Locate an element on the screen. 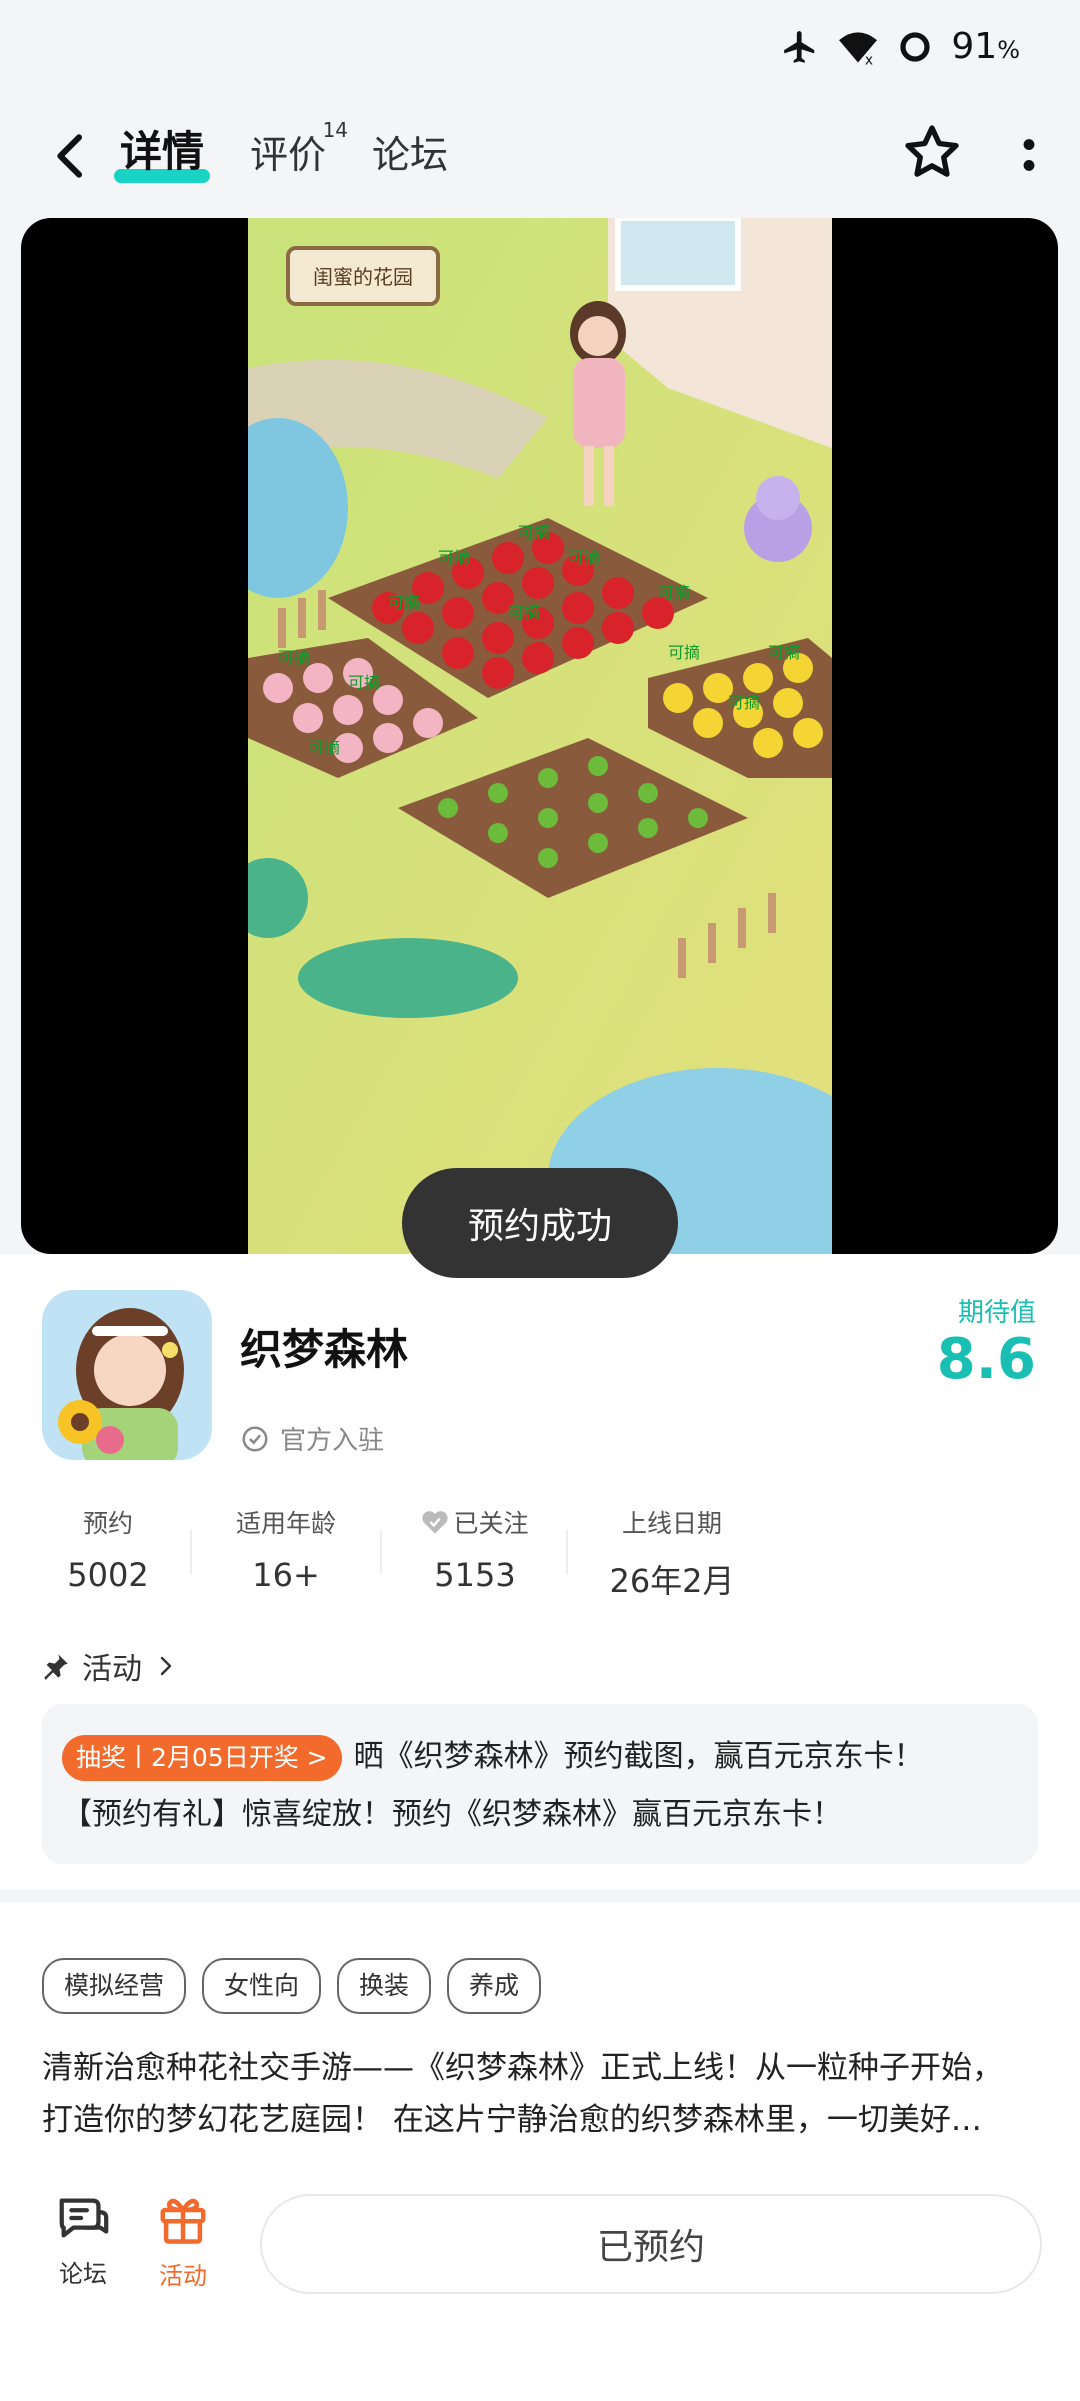 Image resolution: width=1080 pixels, height=2401 pixels. check-circle-icon is located at coordinates (255, 1438).